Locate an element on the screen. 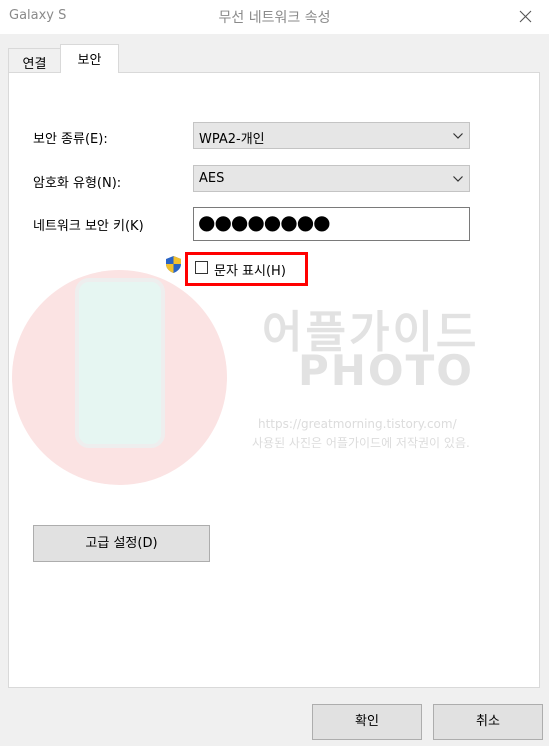  watermark-phone-image is located at coordinates (120, 363).